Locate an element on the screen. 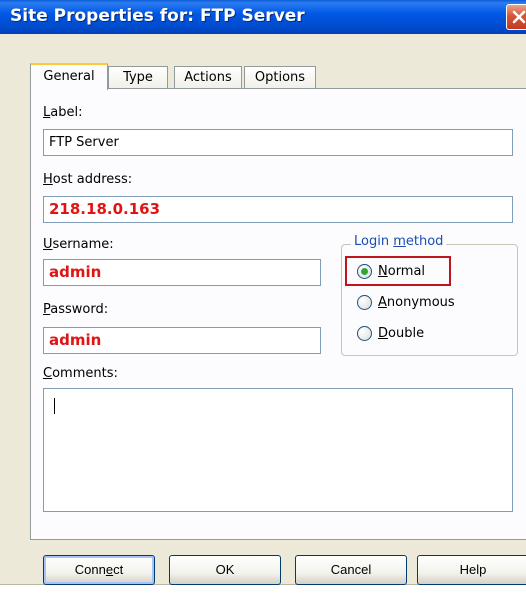  radio-anonymous-accel: A is located at coordinates (382, 302).